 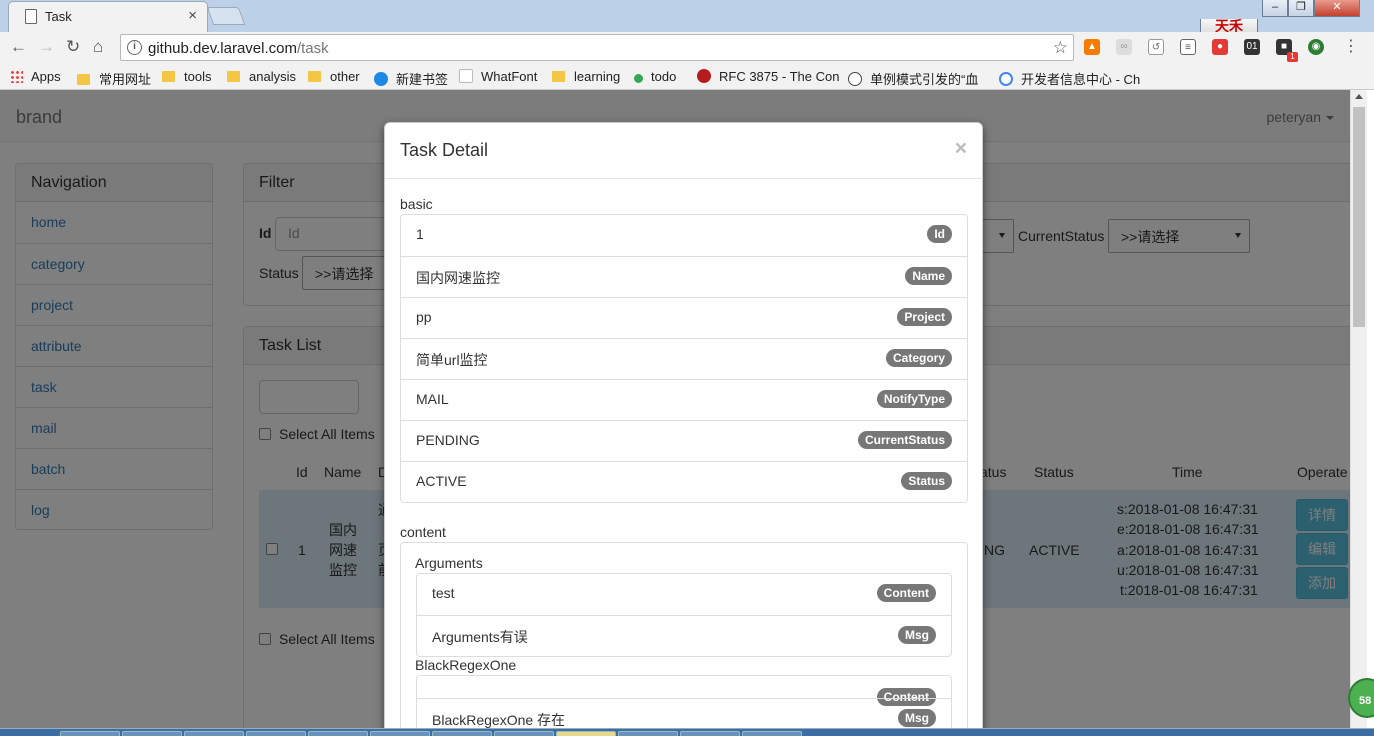 I want to click on badge: Project, so click(x=924, y=317).